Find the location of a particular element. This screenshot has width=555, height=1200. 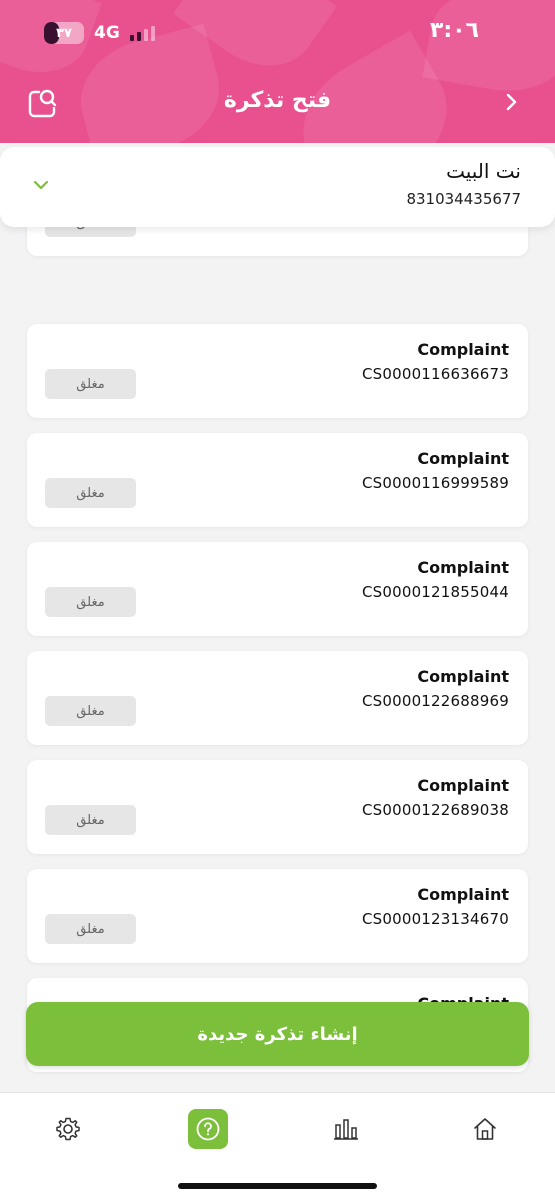

chevron-right-icon is located at coordinates (511, 102).